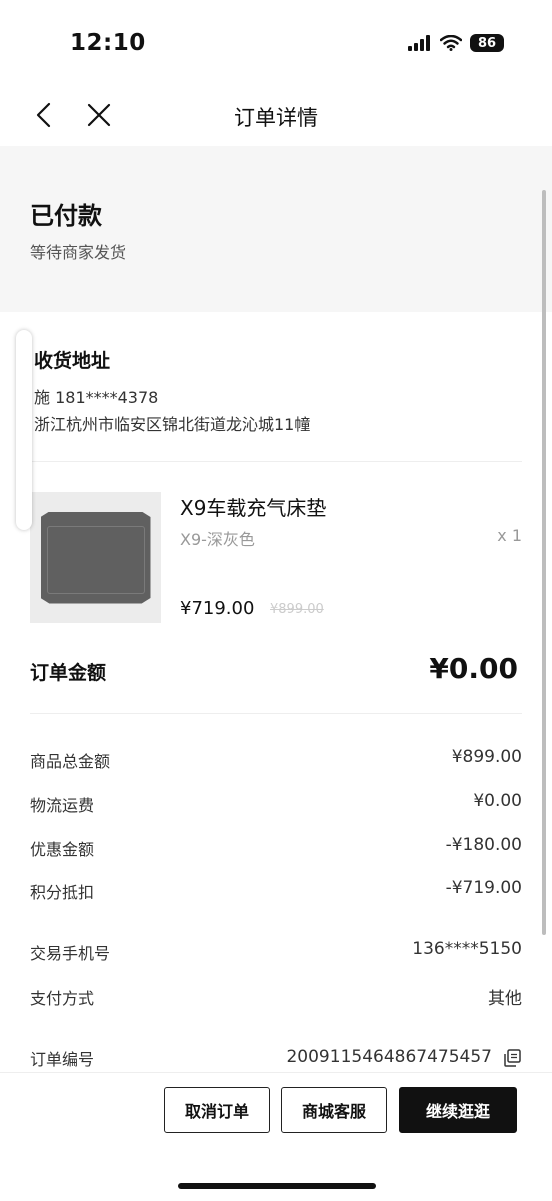 This screenshot has width=552, height=1201. Describe the element at coordinates (487, 43) in the screenshot. I see `battery-icon: 86` at that location.